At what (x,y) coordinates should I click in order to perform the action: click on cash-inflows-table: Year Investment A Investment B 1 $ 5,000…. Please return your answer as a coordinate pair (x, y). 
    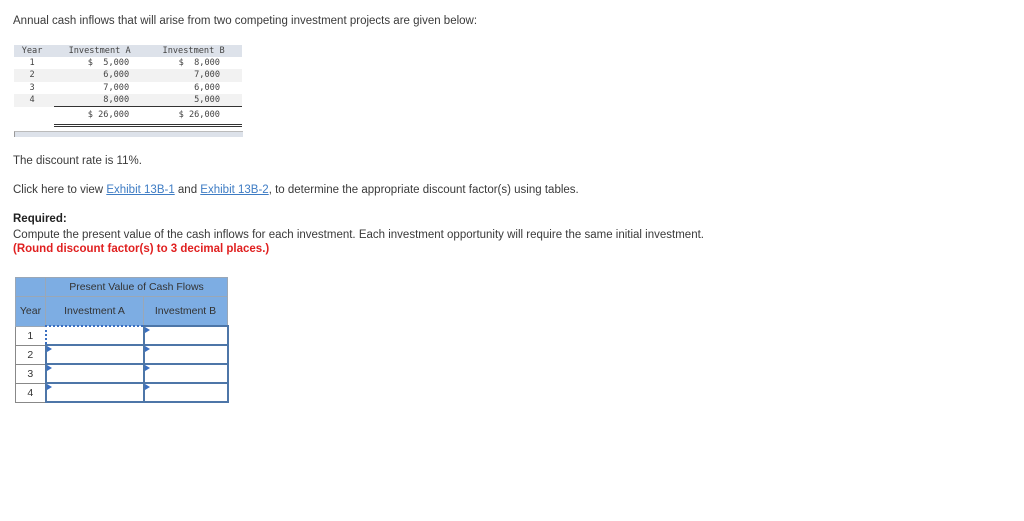
    Looking at the image, I should click on (128, 86).